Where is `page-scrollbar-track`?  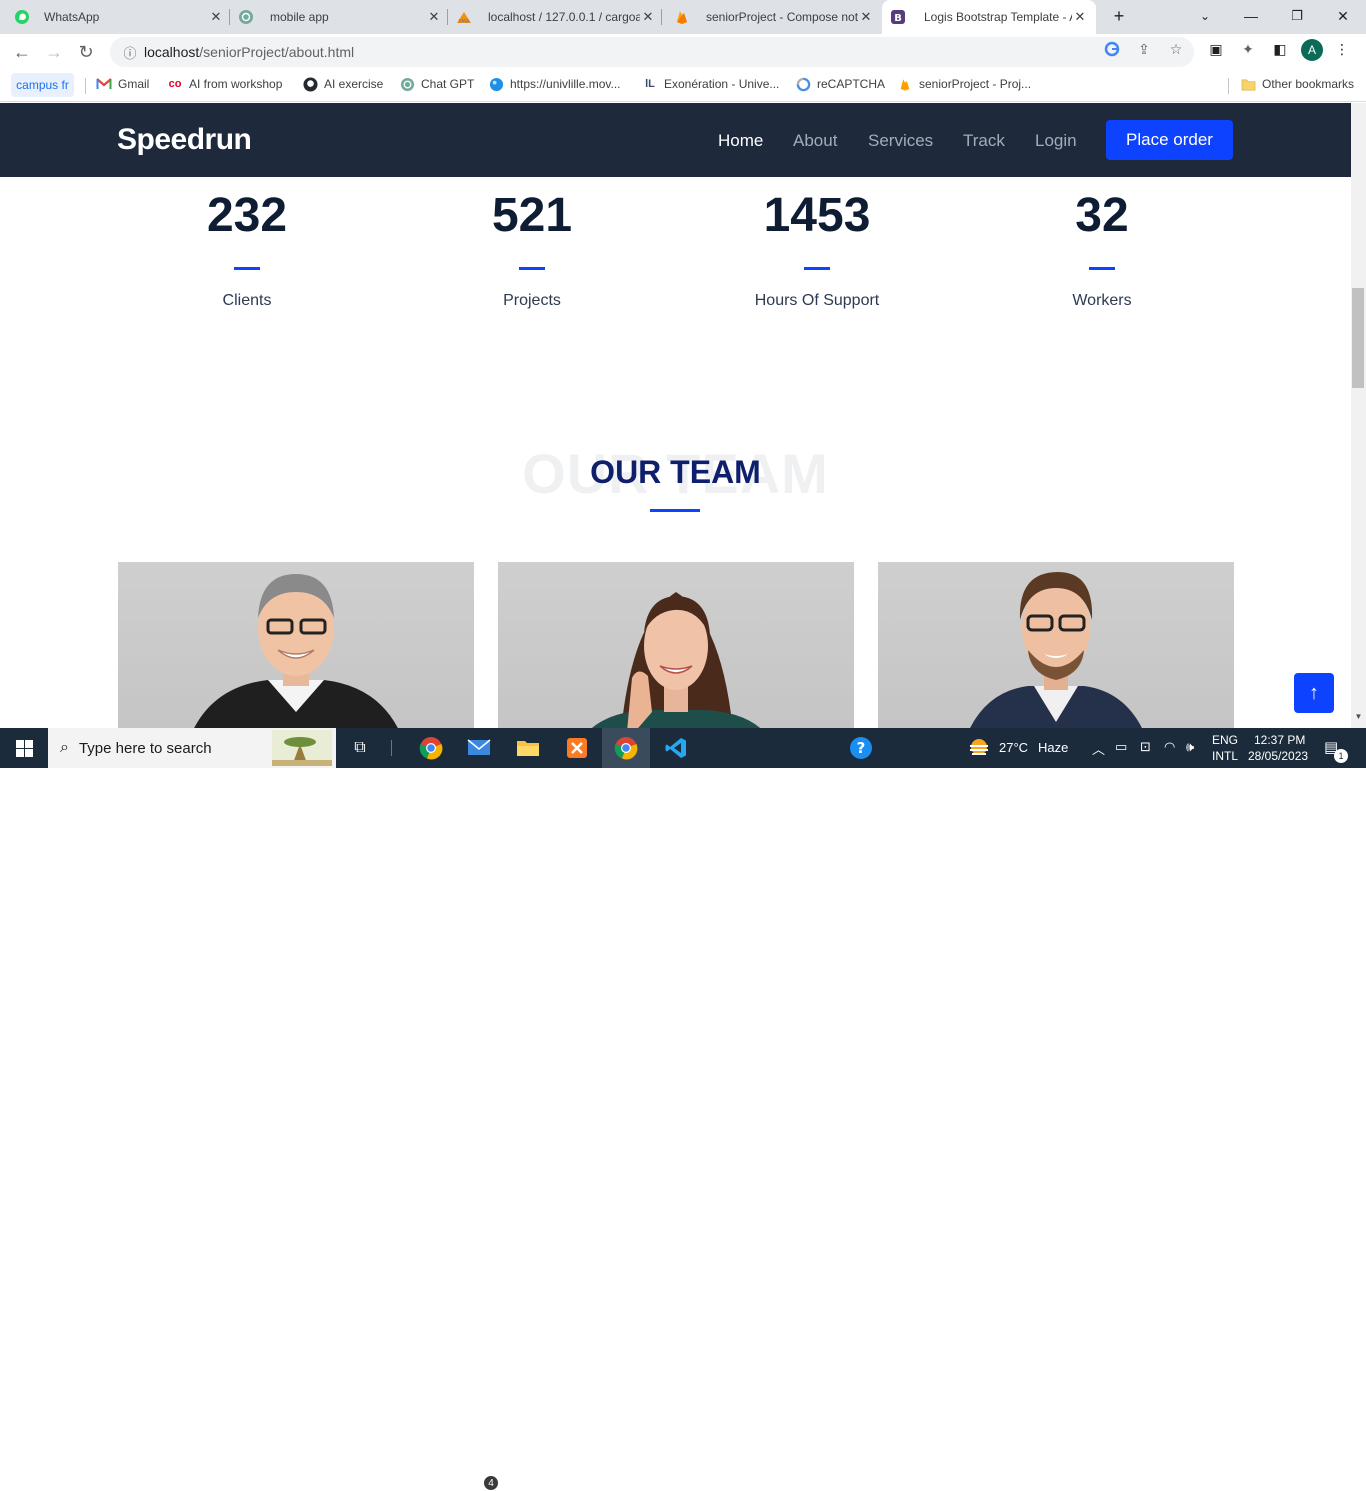 page-scrollbar-track is located at coordinates (1358, 415).